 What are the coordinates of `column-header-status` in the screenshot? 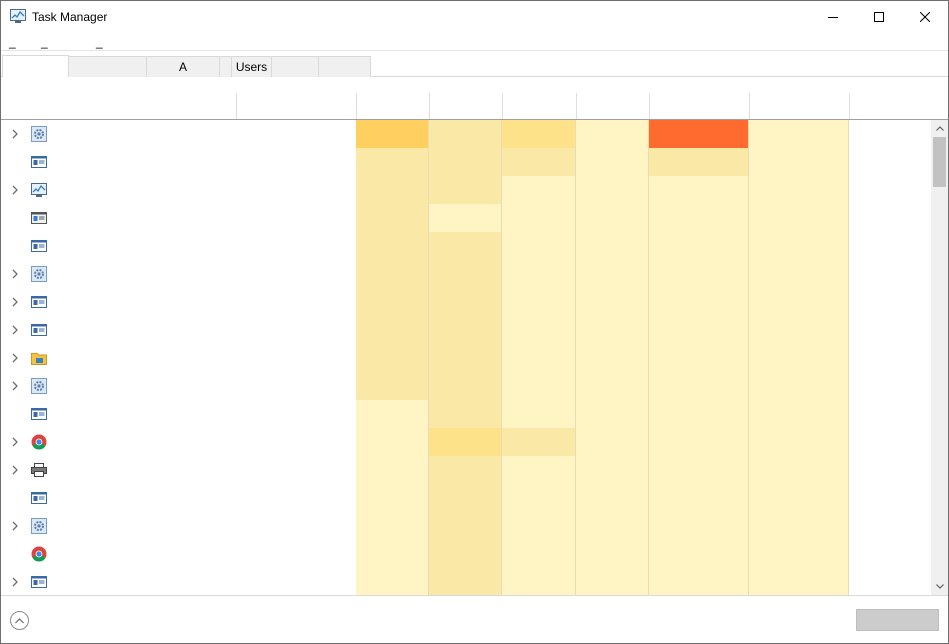 It's located at (296, 98).